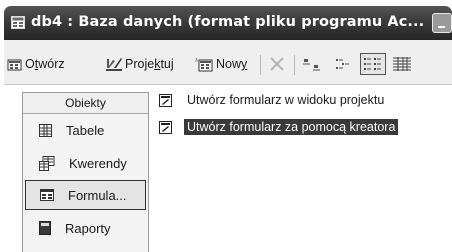 Image resolution: width=452 pixels, height=252 pixels. I want to click on details-view-icon, so click(402, 64).